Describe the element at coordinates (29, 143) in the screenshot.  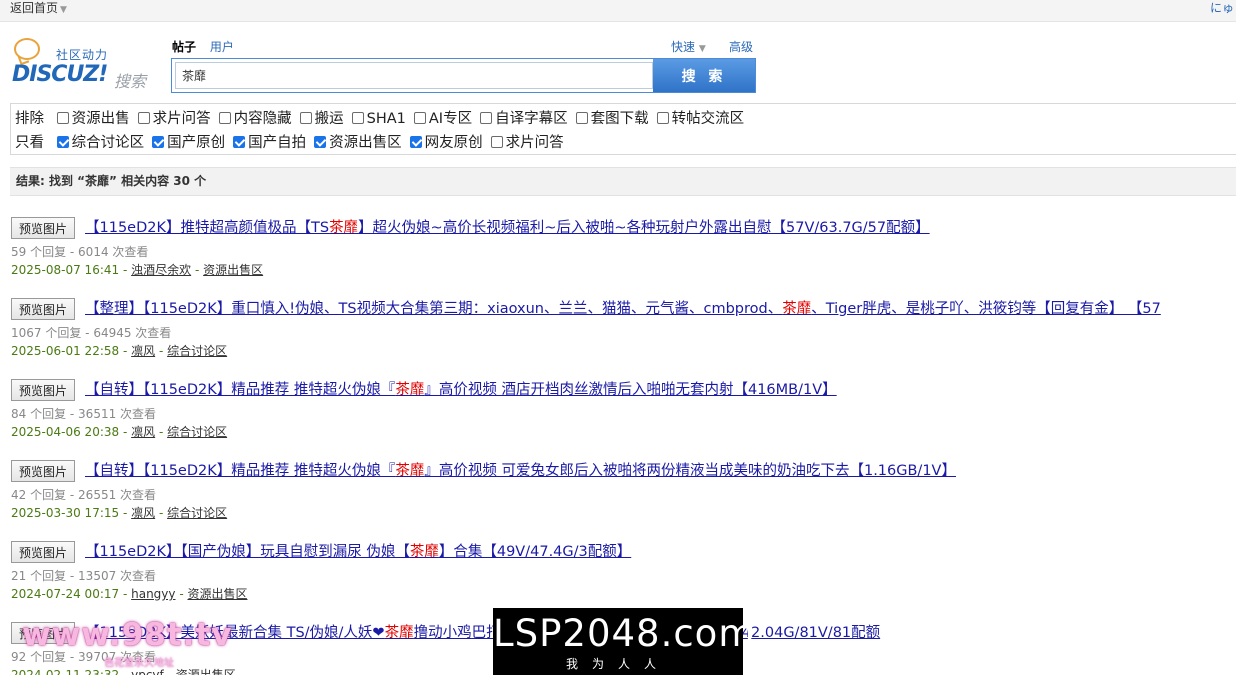
I see `only-label: 只看` at that location.